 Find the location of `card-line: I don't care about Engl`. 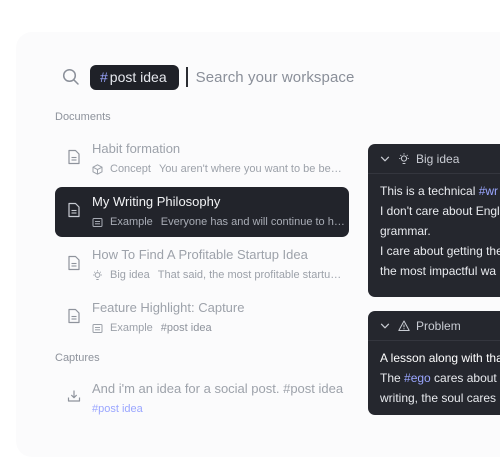

card-line: I don't care about Engl is located at coordinates (440, 211).